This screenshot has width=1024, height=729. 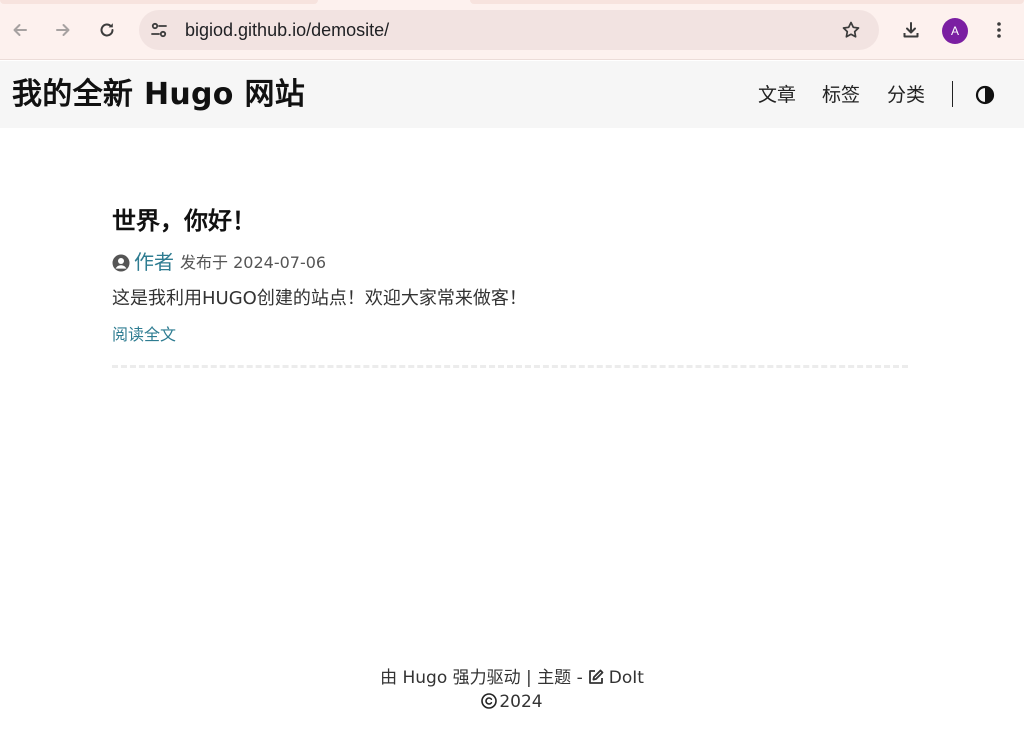 What do you see at coordinates (560, 678) in the screenshot?
I see `footer-theme-label: 主题 -` at bounding box center [560, 678].